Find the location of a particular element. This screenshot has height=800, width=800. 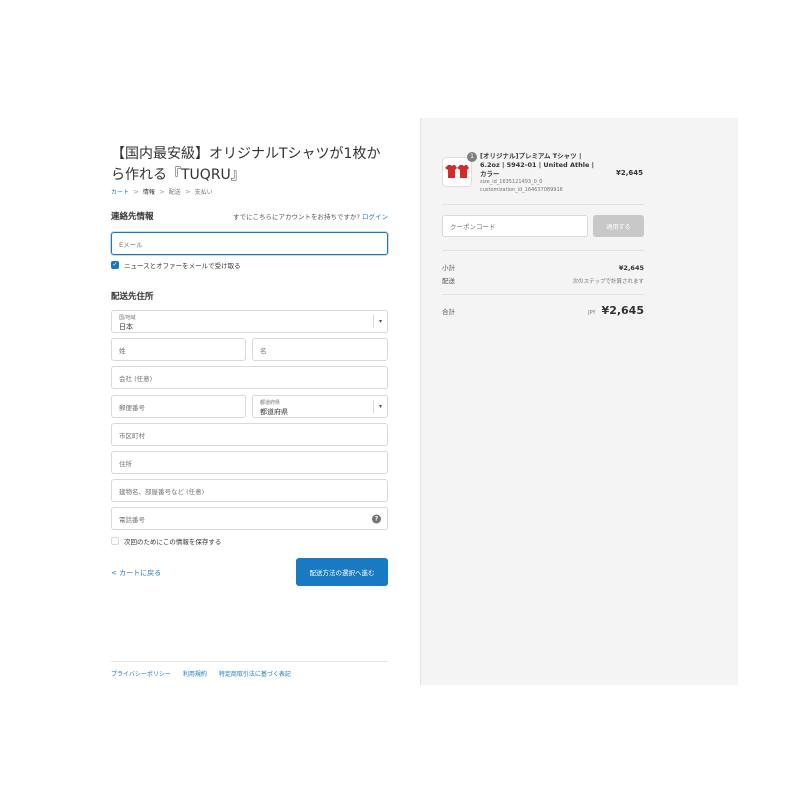

breadcrumb-shipping: 配送 is located at coordinates (174, 192).